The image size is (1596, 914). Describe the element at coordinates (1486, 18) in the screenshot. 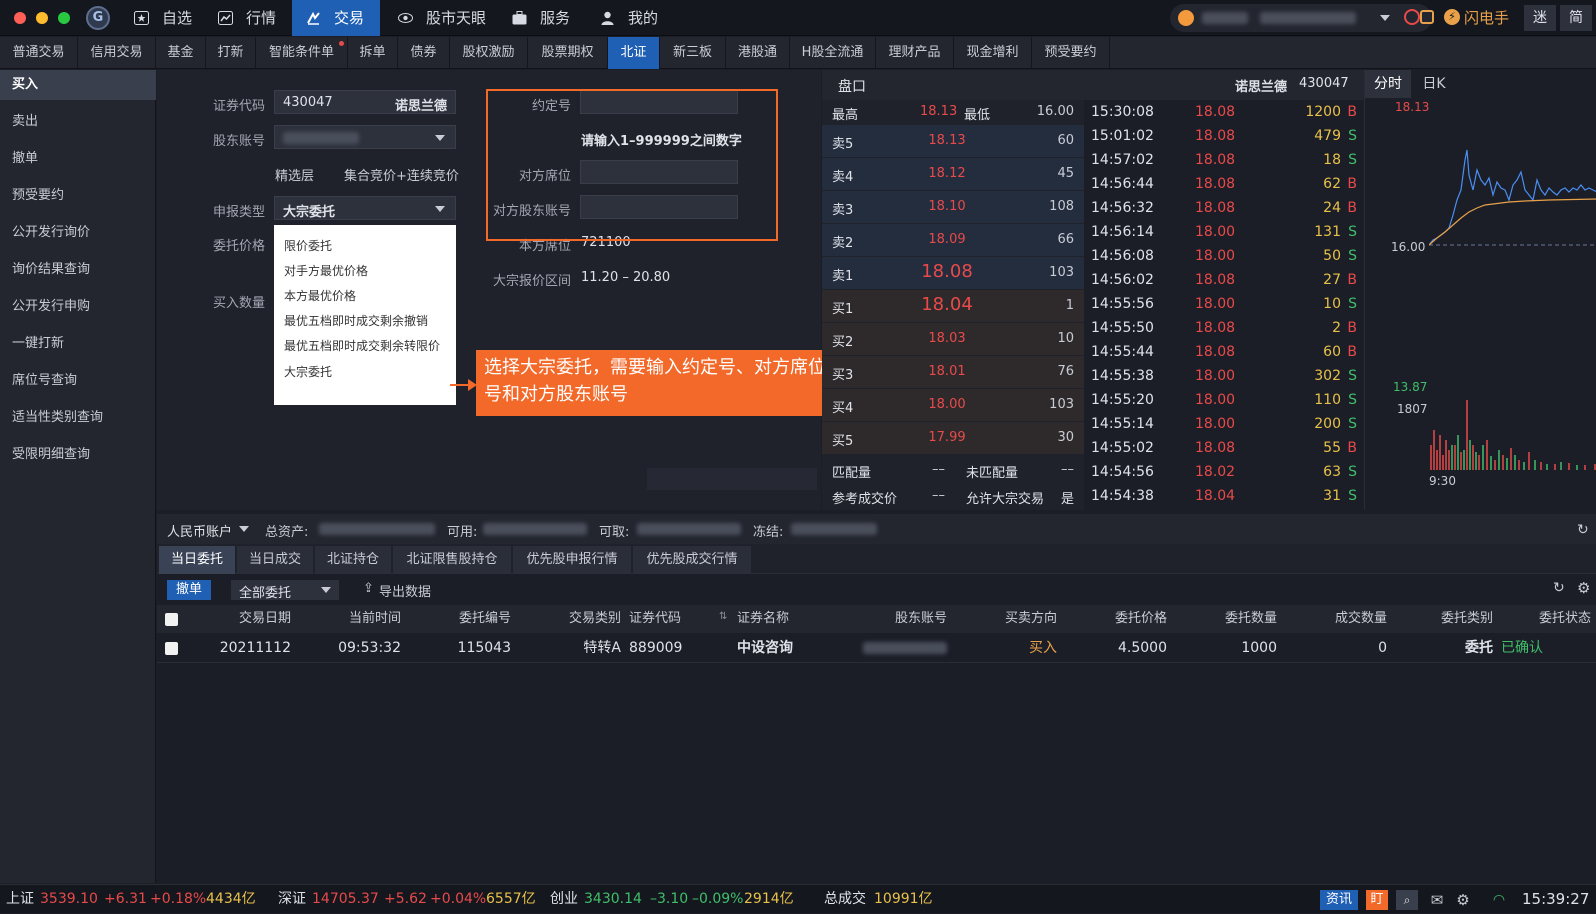

I see `flash-trade-button: 闪电手` at that location.